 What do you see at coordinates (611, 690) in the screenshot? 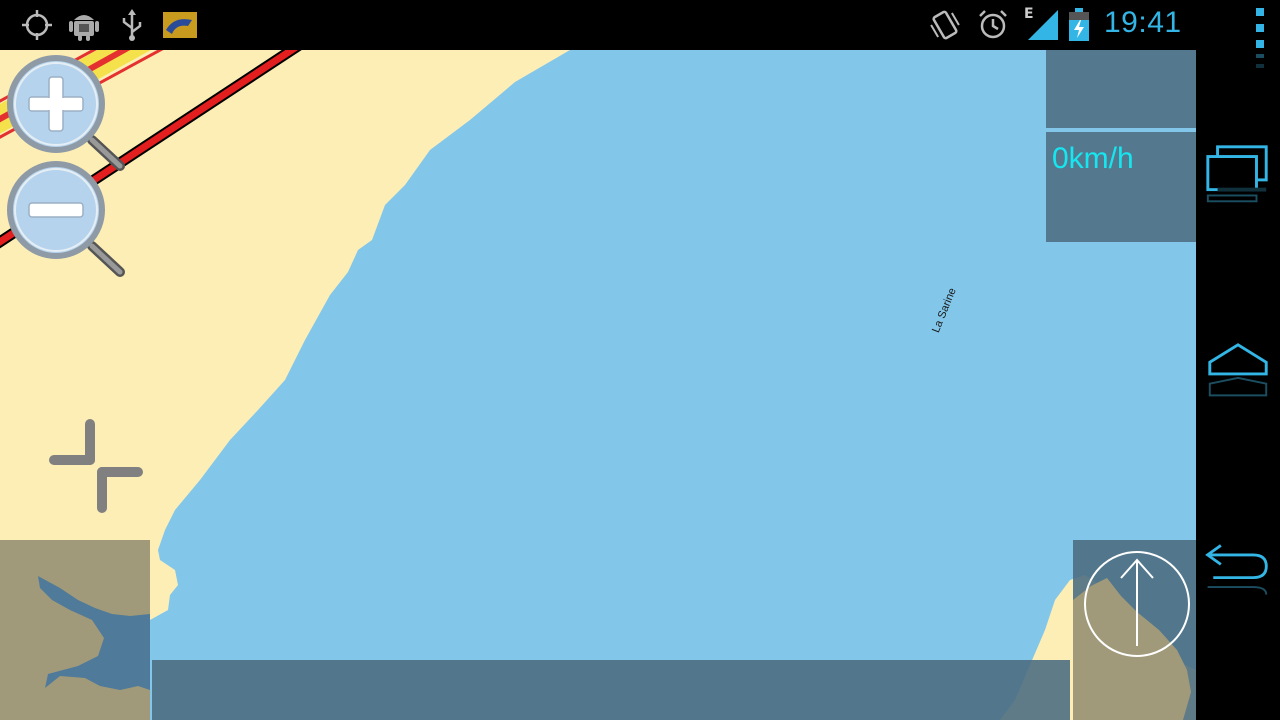
I see `bottom-info-bar` at bounding box center [611, 690].